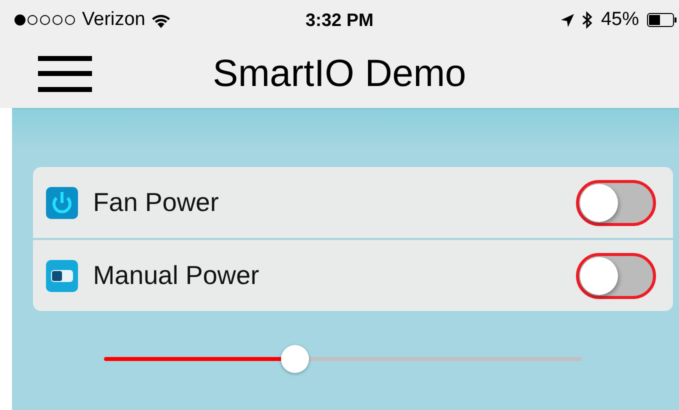 Image resolution: width=679 pixels, height=410 pixels. I want to click on switch-icon, so click(62, 276).